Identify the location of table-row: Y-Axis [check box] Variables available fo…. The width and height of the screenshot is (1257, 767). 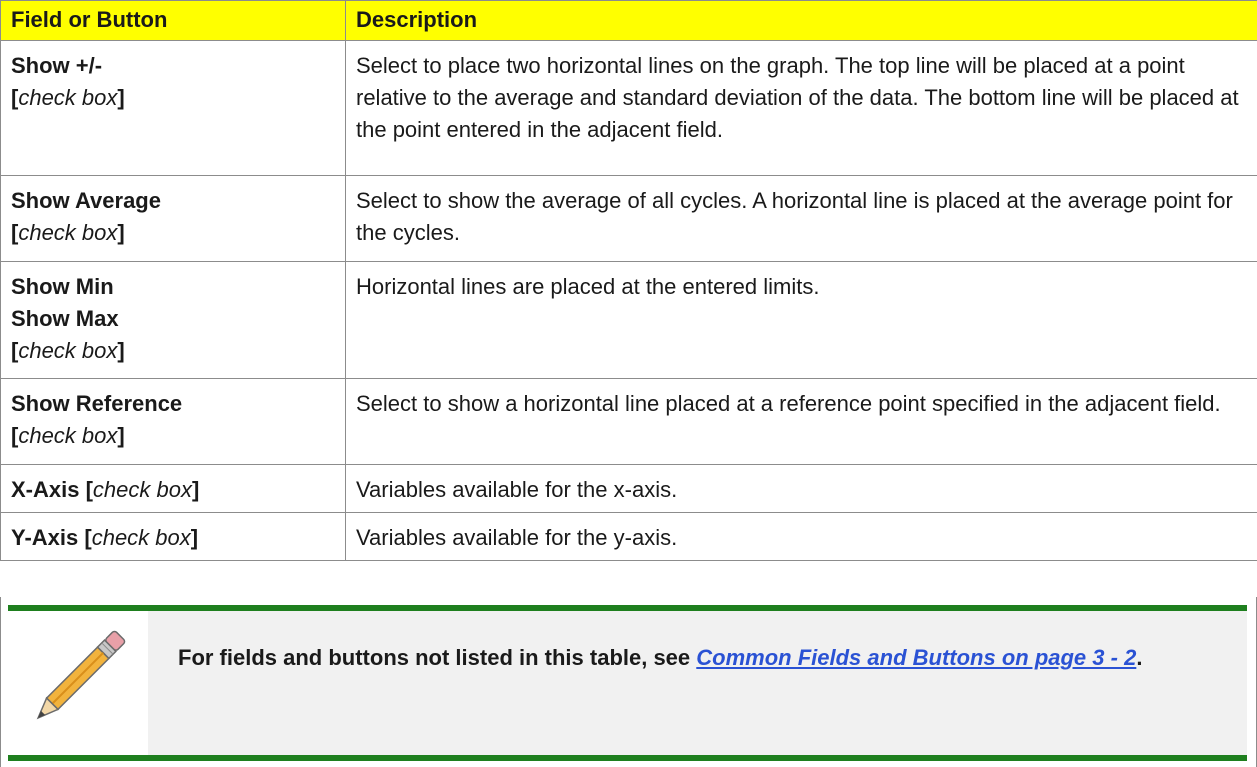
(628, 536).